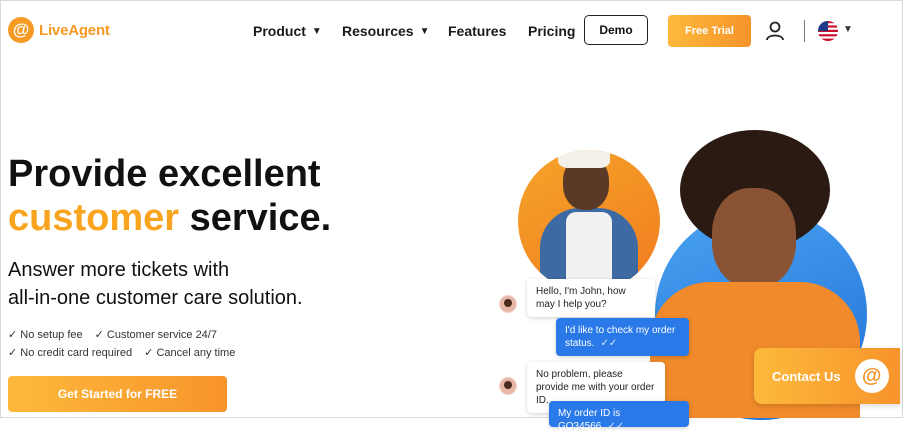 Image resolution: width=903 pixels, height=433 pixels. I want to click on free-trial-button: Free Trial, so click(709, 31).